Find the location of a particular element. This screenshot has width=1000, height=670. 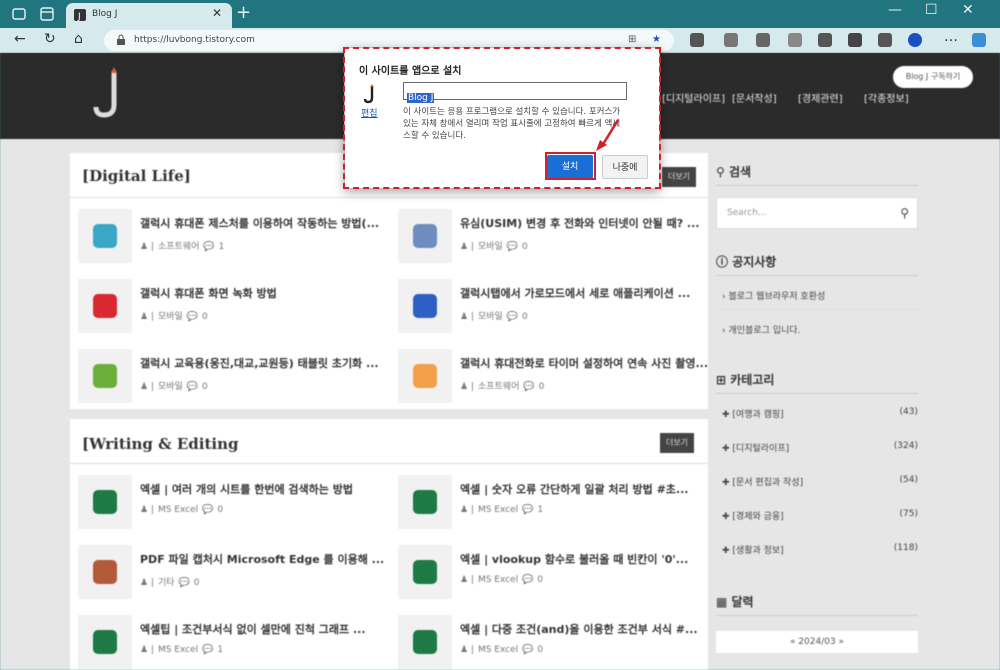

favorites-icon is located at coordinates (763, 40).